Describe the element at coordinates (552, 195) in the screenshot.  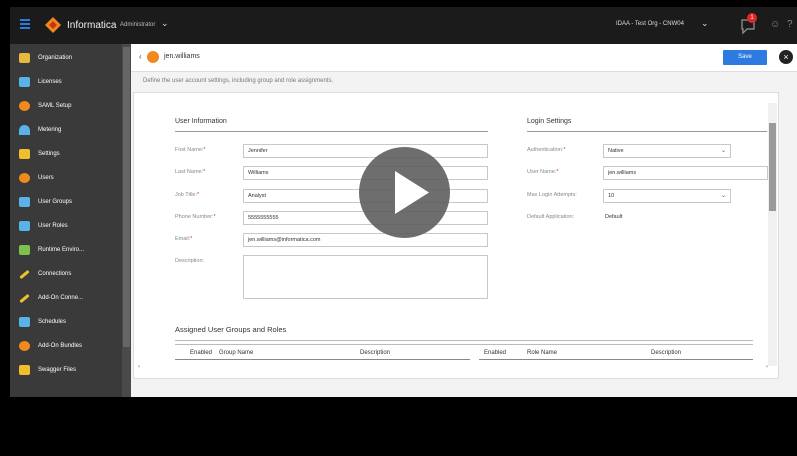
I see `max-login-attempts-label: Max Login Attempts:` at that location.